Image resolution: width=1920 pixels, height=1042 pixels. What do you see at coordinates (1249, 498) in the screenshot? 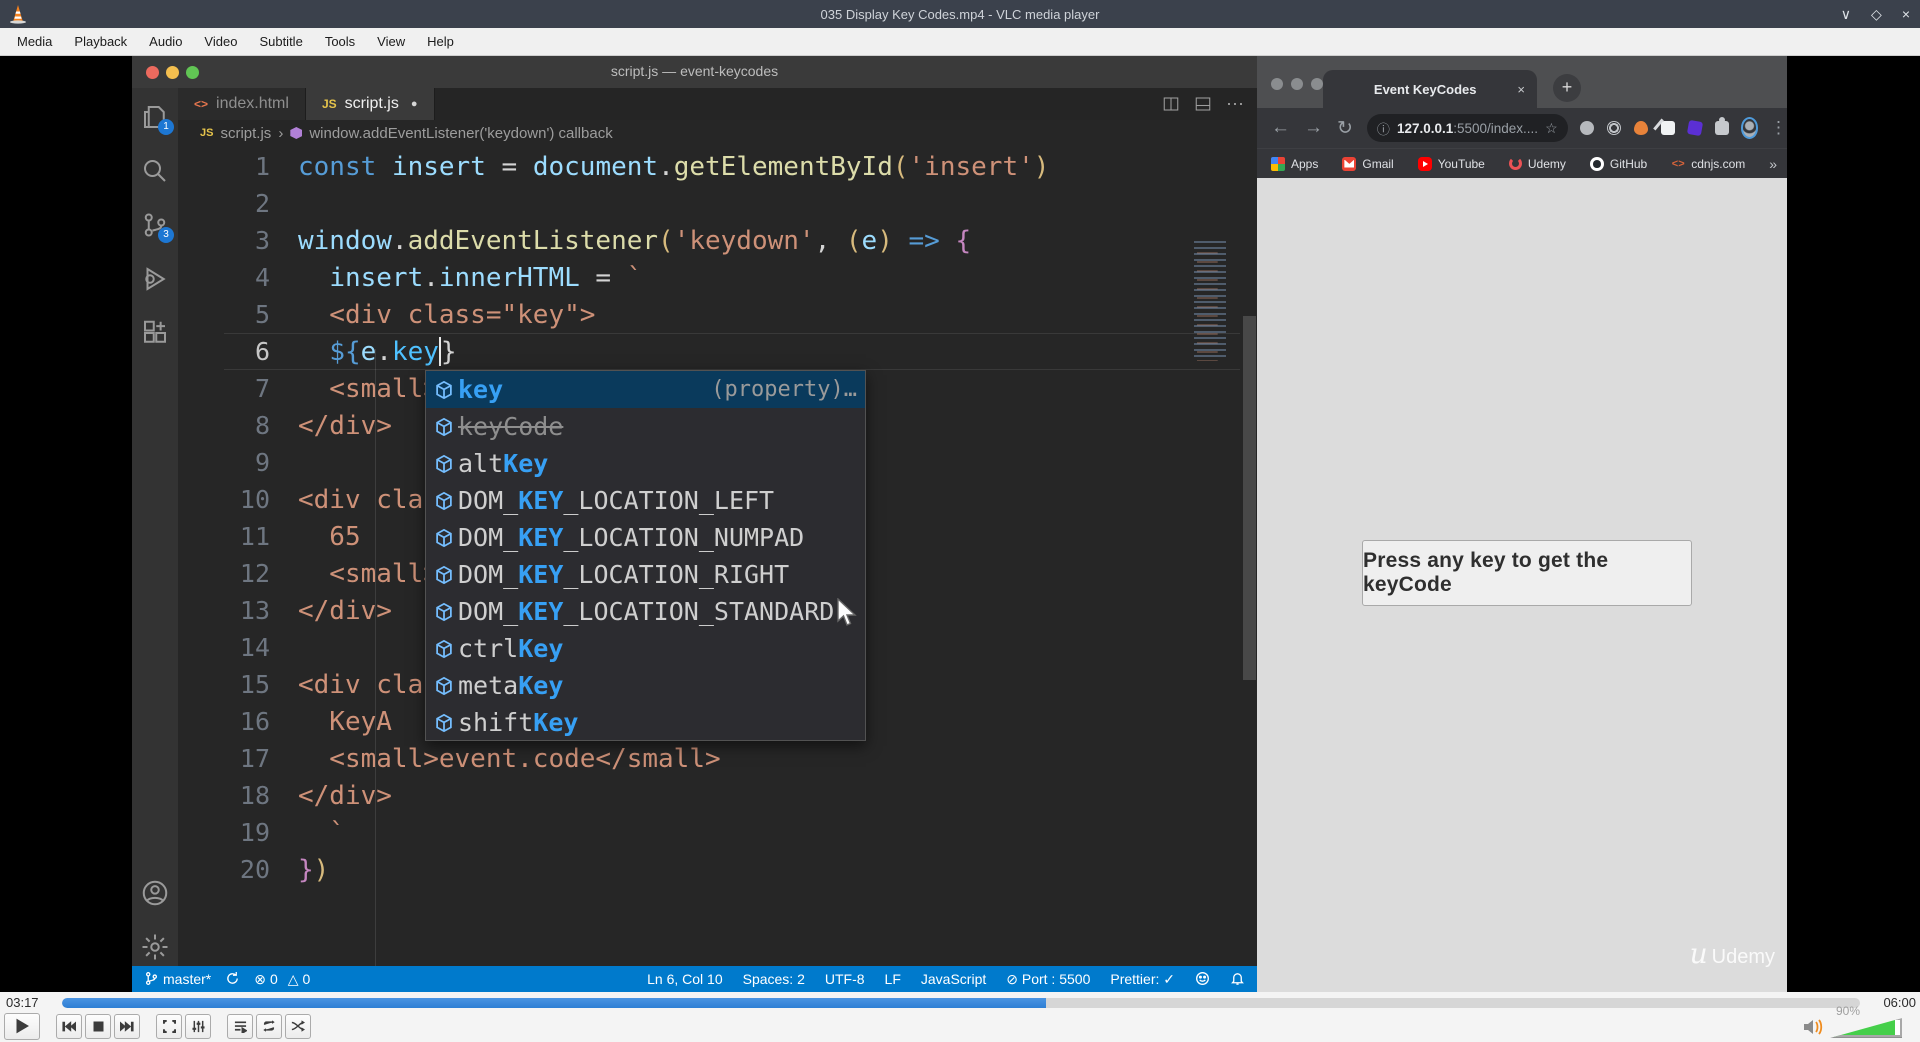
I see `editor-scrollbar` at bounding box center [1249, 498].